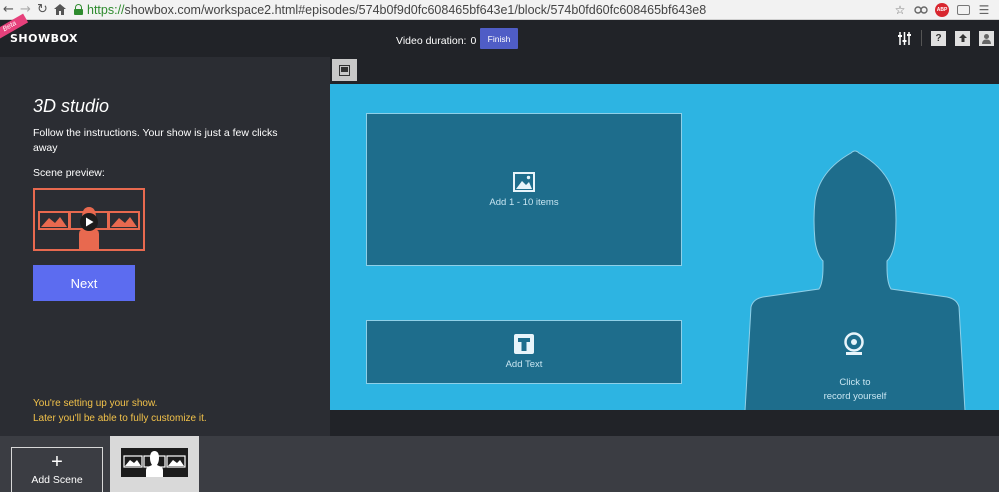 The height and width of the screenshot is (492, 999). What do you see at coordinates (855, 390) in the screenshot?
I see `record-yourself-label: Click to record yourself` at bounding box center [855, 390].